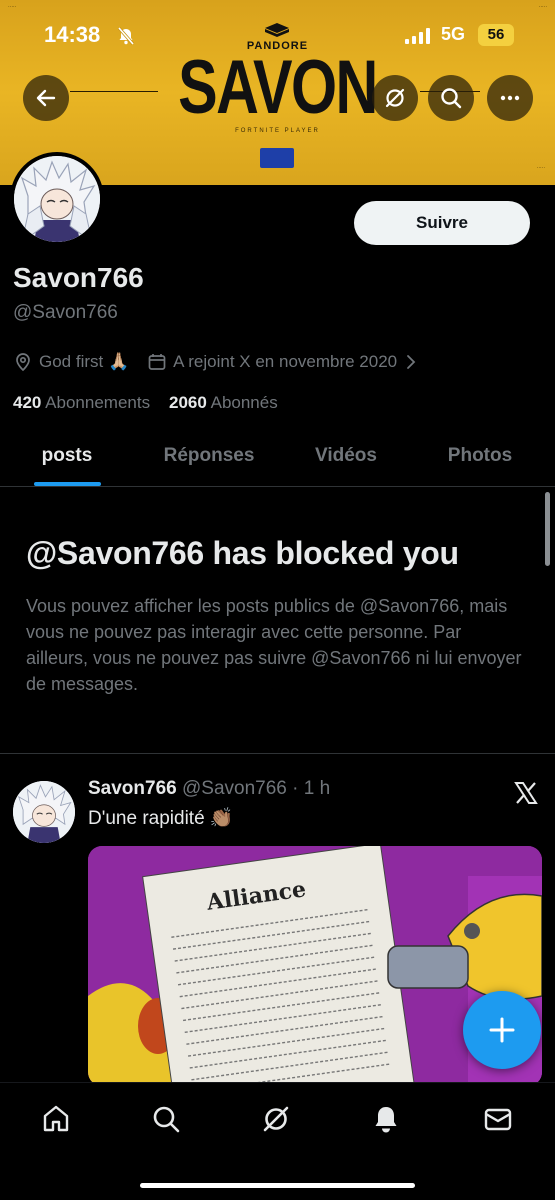  I want to click on followers-link: 2060 Abonnés, so click(223, 402).